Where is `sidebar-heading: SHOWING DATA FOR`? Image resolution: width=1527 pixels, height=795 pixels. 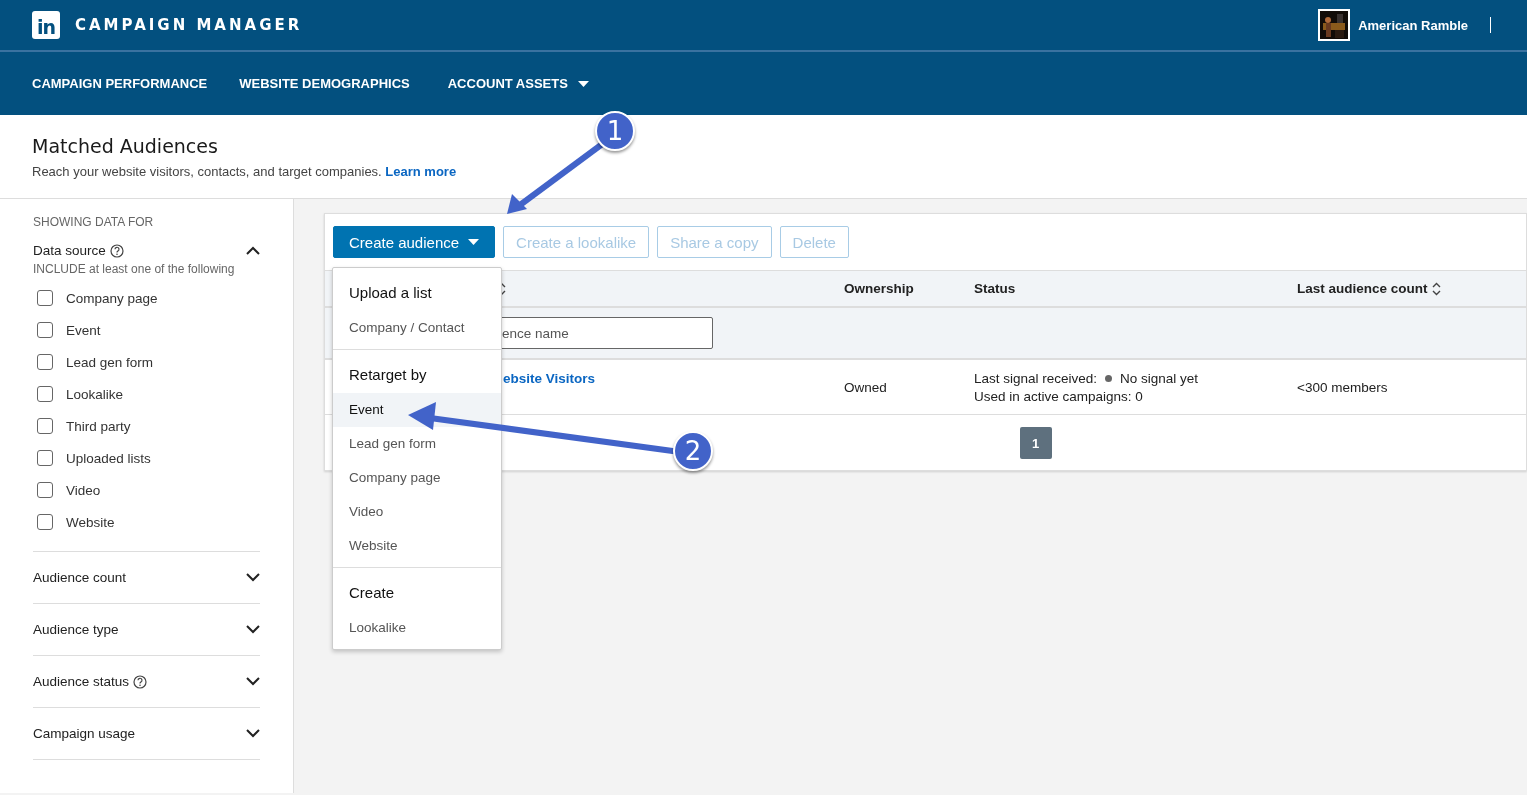 sidebar-heading: SHOWING DATA FOR is located at coordinates (94, 222).